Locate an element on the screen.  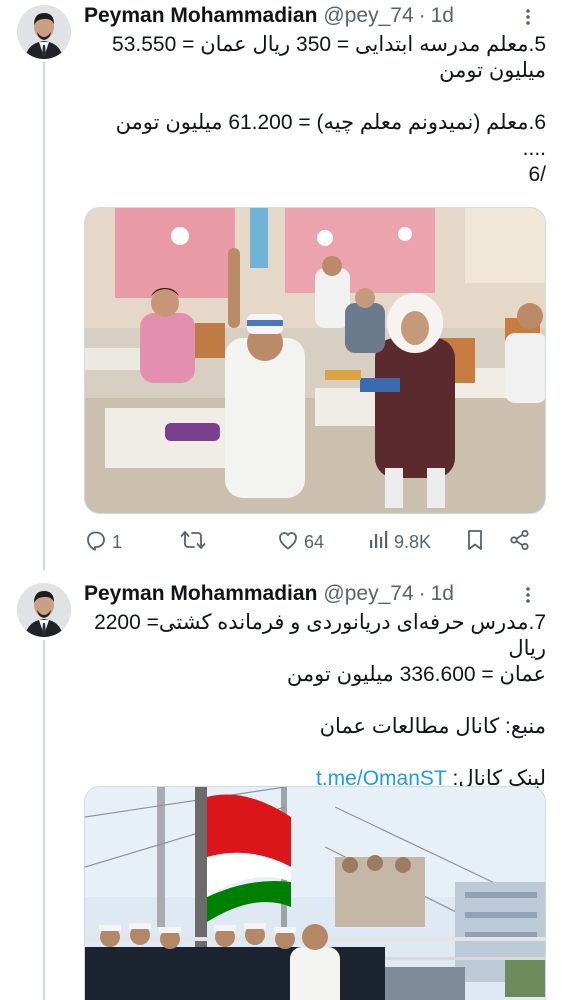
bookmark-icon is located at coordinates (477, 542).